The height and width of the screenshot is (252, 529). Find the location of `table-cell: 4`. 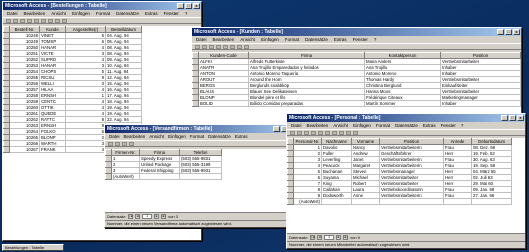

table-cell: 4 is located at coordinates (85, 149).